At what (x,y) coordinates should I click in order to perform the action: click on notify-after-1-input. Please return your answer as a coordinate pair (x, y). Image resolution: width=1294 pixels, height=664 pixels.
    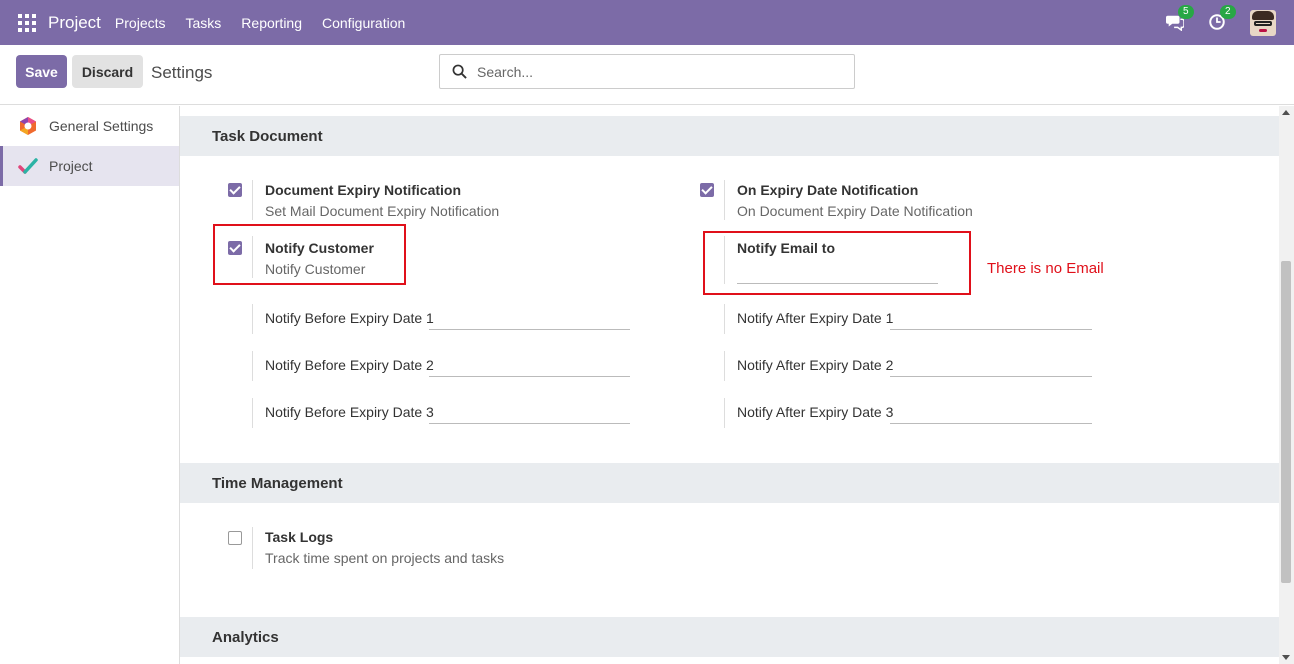
    Looking at the image, I should click on (991, 329).